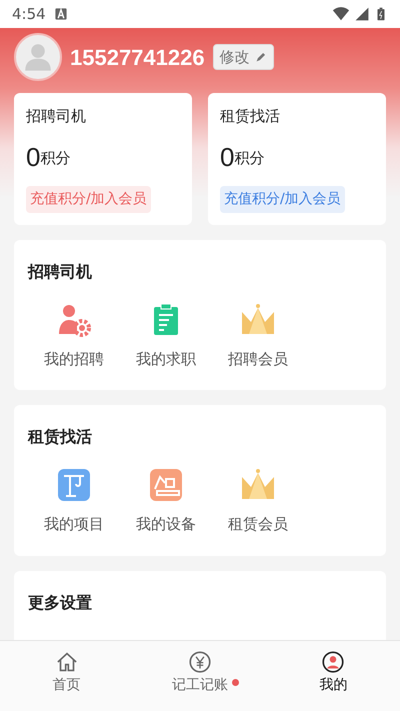  Describe the element at coordinates (199, 662) in the screenshot. I see `yen-icon` at that location.